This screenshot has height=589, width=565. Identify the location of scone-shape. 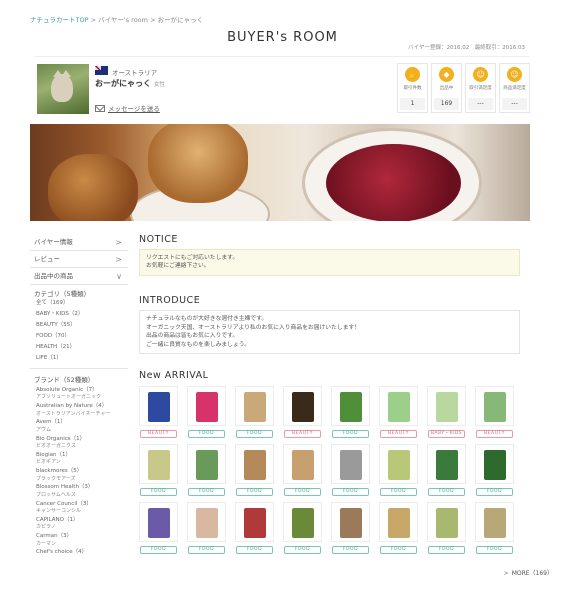
(198, 163).